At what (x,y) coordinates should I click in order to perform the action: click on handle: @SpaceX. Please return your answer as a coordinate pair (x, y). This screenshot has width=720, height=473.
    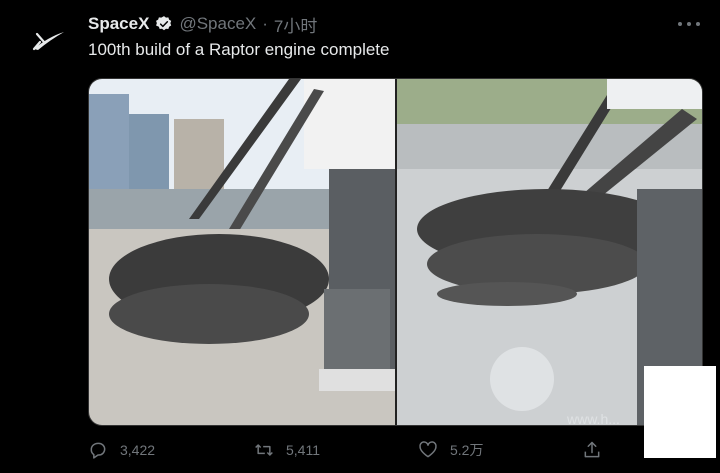
    Looking at the image, I should click on (217, 24).